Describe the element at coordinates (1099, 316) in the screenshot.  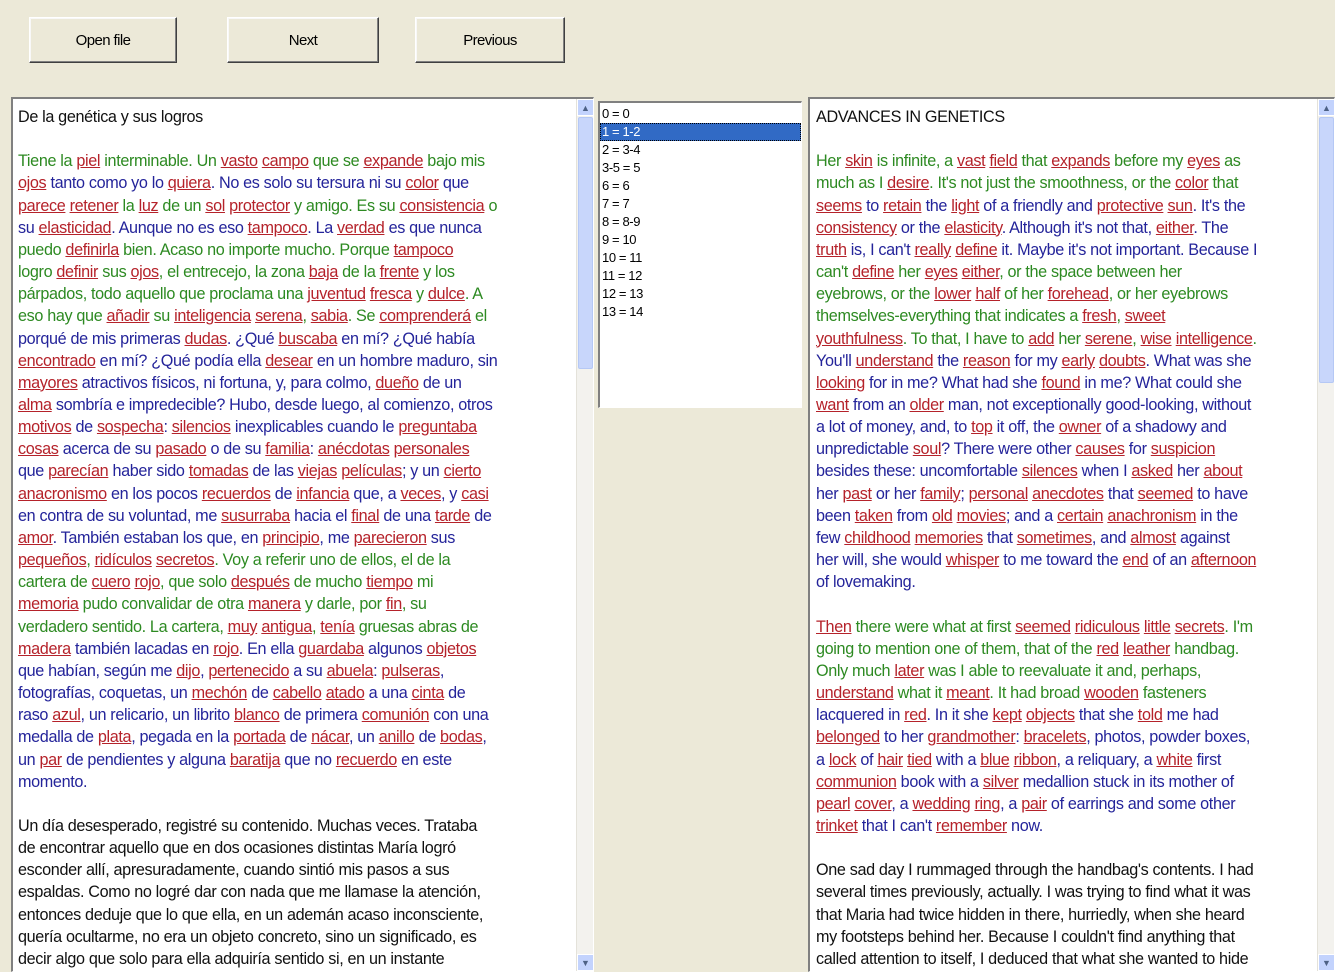
I see `linked-word: fresh` at that location.